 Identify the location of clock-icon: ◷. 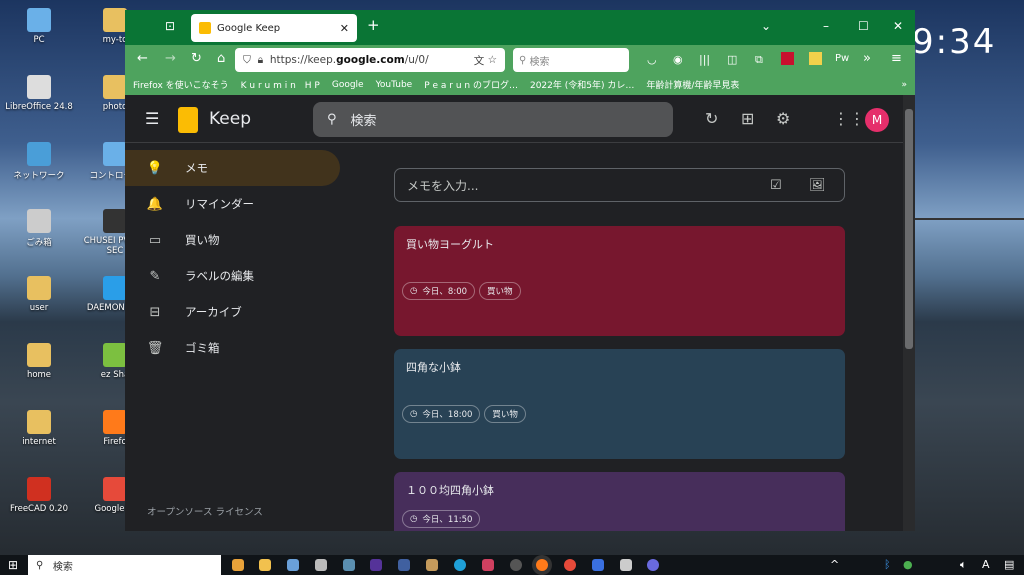
(414, 291).